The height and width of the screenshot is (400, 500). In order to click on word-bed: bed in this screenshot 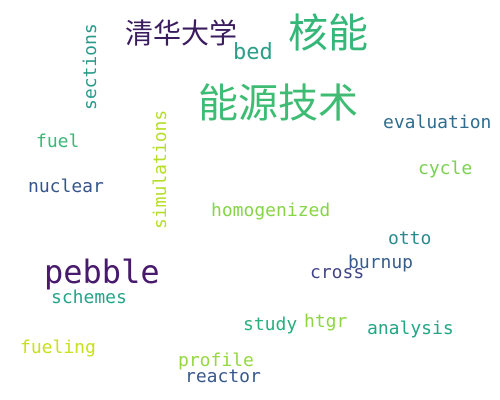, I will do `click(253, 52)`.